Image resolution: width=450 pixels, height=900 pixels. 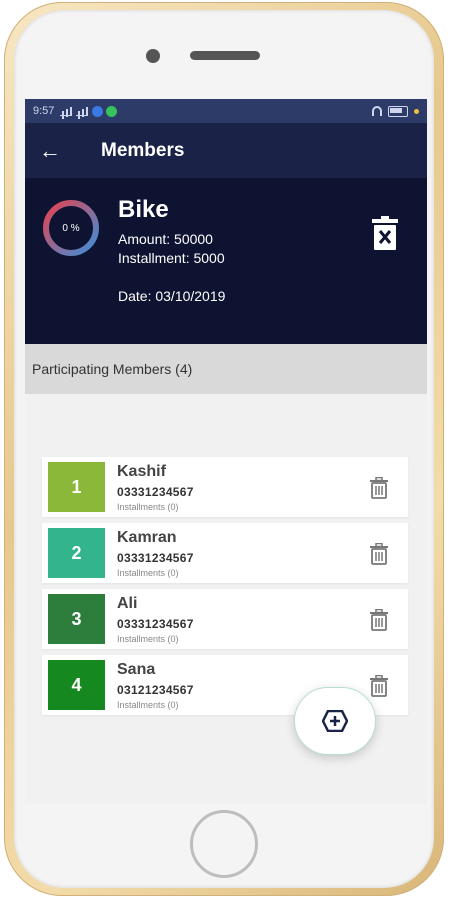 What do you see at coordinates (98, 111) in the screenshot?
I see `facebook-icon` at bounding box center [98, 111].